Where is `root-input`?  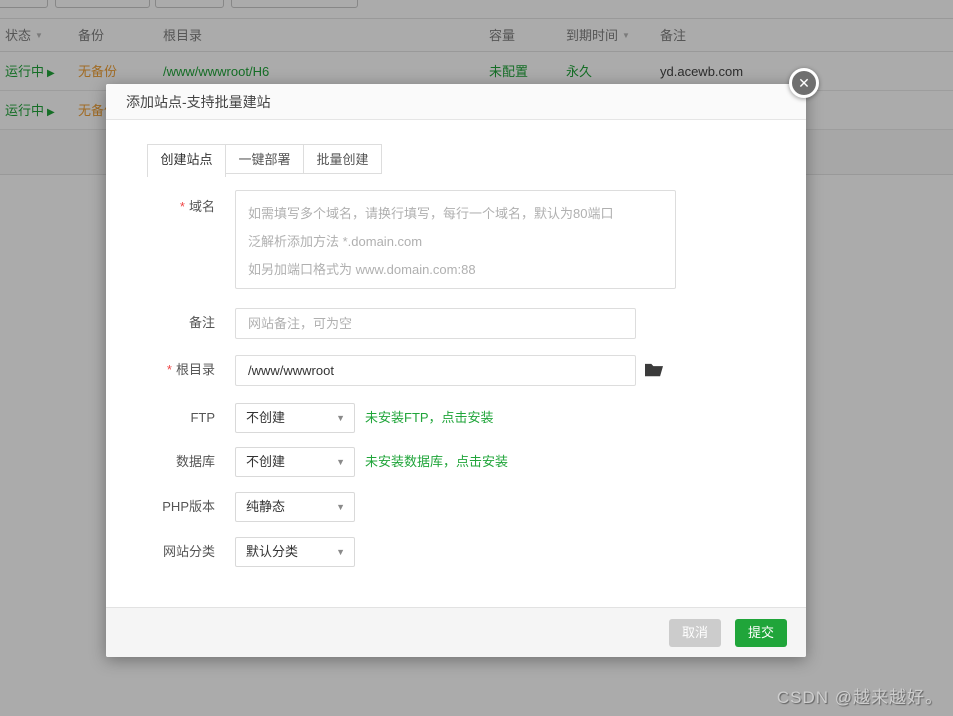
root-input is located at coordinates (435, 370).